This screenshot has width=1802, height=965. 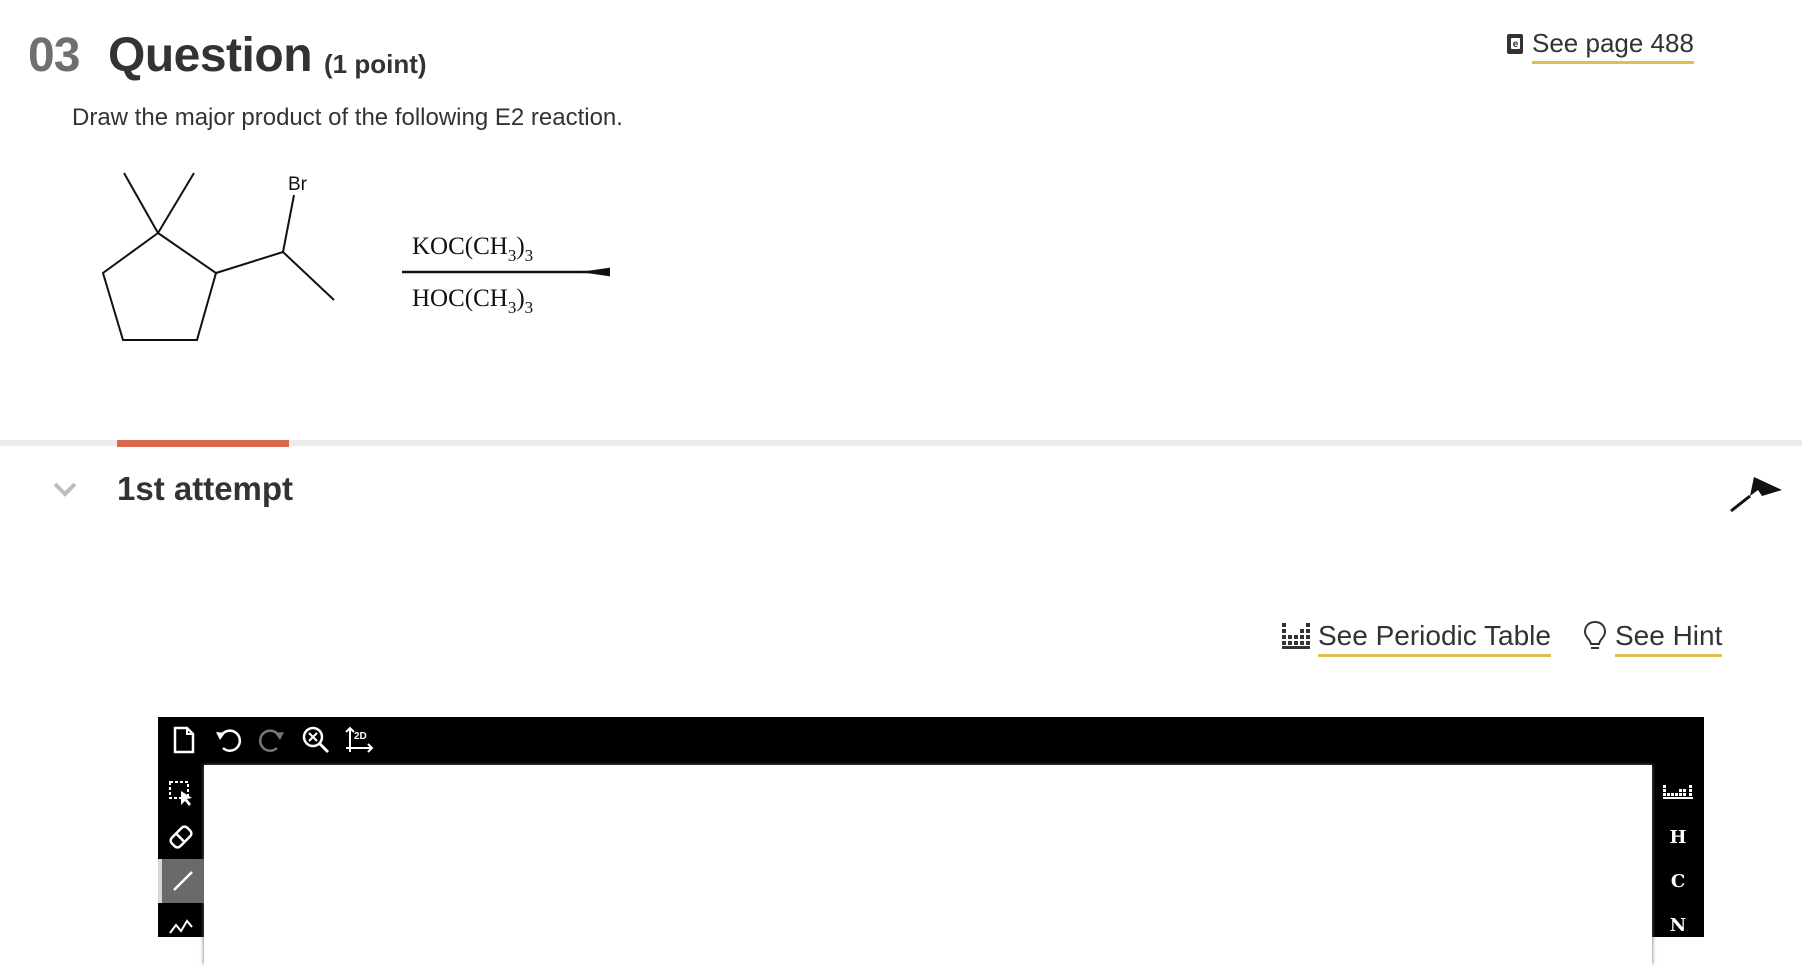 What do you see at coordinates (298, 184) in the screenshot?
I see `bromine-label: Br` at bounding box center [298, 184].